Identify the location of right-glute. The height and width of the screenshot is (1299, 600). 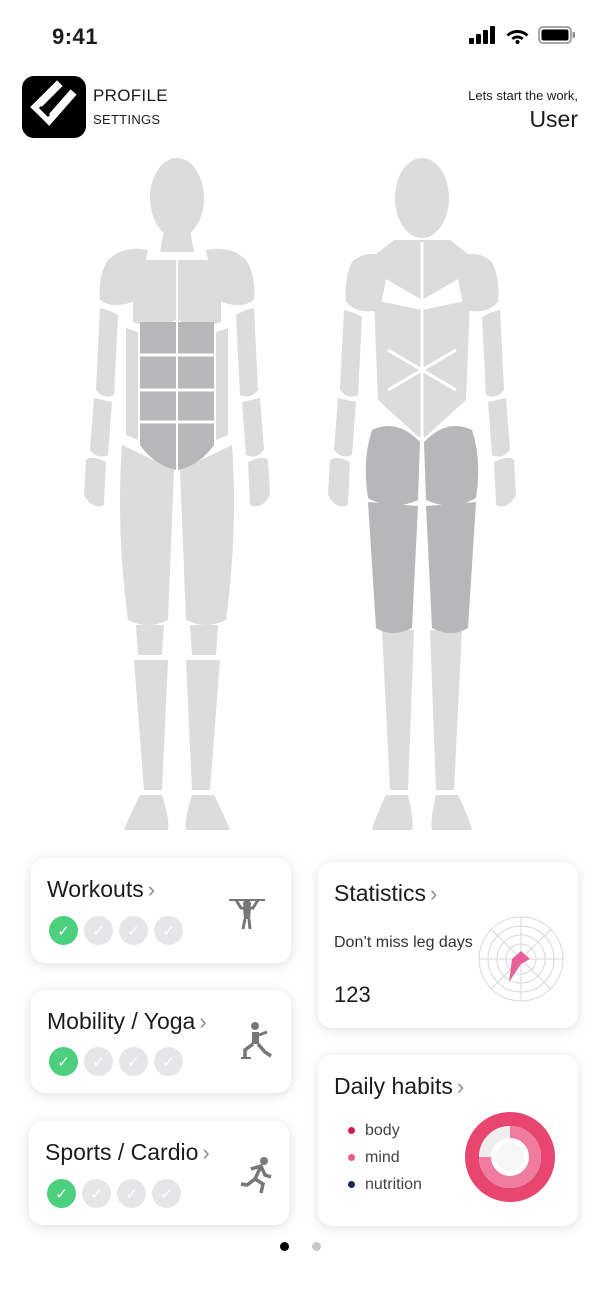
(451, 466).